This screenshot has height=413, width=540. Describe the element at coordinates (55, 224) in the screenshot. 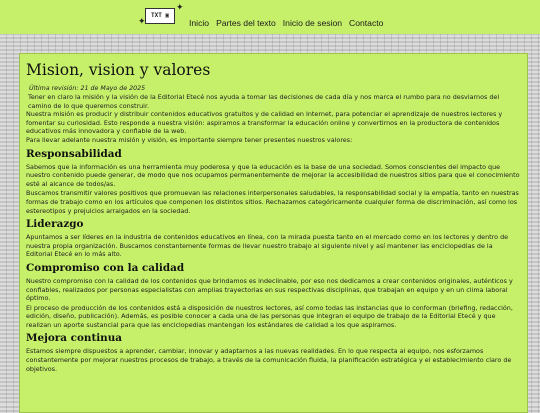

I see `section-heading: Liderazgo` at that location.